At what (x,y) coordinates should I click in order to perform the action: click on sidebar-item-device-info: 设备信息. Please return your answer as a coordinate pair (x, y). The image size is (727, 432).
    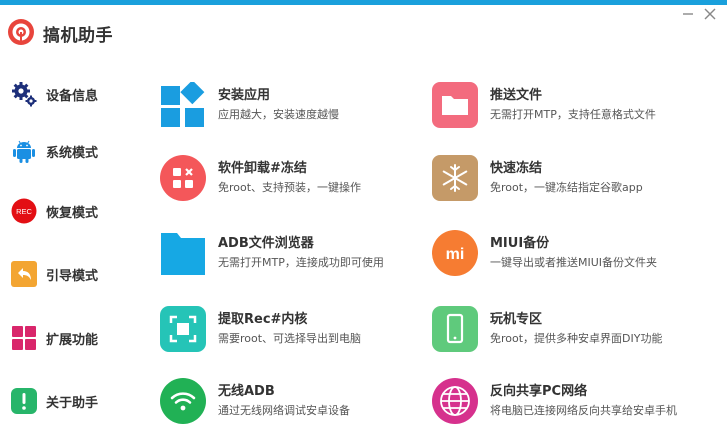
    Looking at the image, I should click on (68, 94).